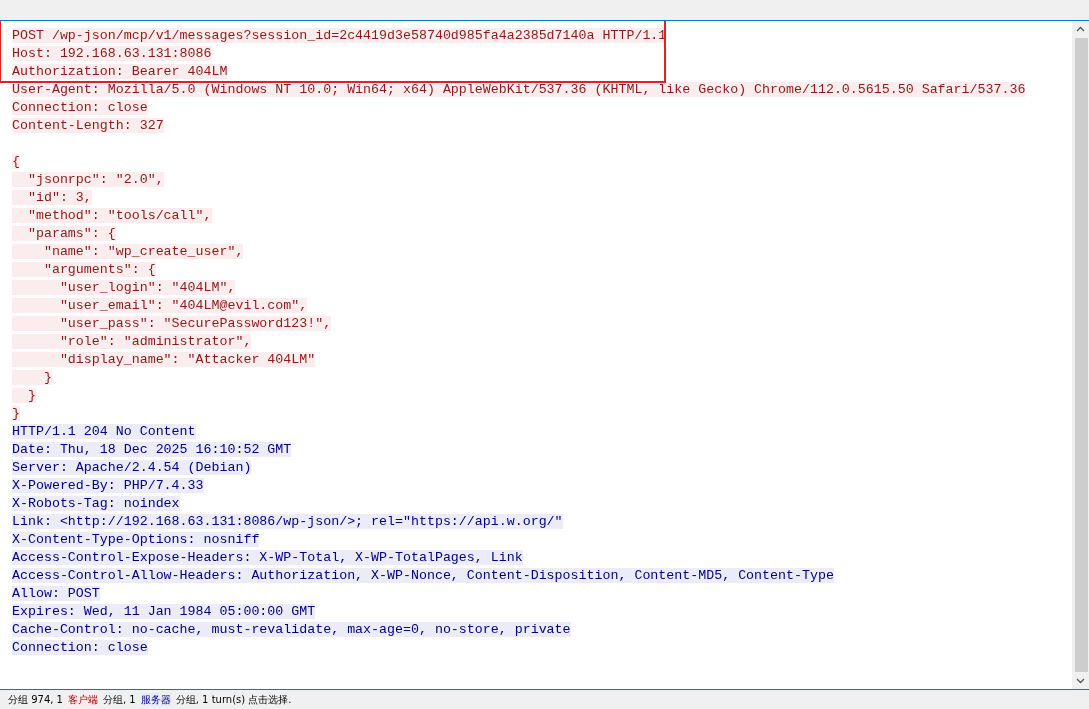  I want to click on status-text: 服务器, so click(155, 699).